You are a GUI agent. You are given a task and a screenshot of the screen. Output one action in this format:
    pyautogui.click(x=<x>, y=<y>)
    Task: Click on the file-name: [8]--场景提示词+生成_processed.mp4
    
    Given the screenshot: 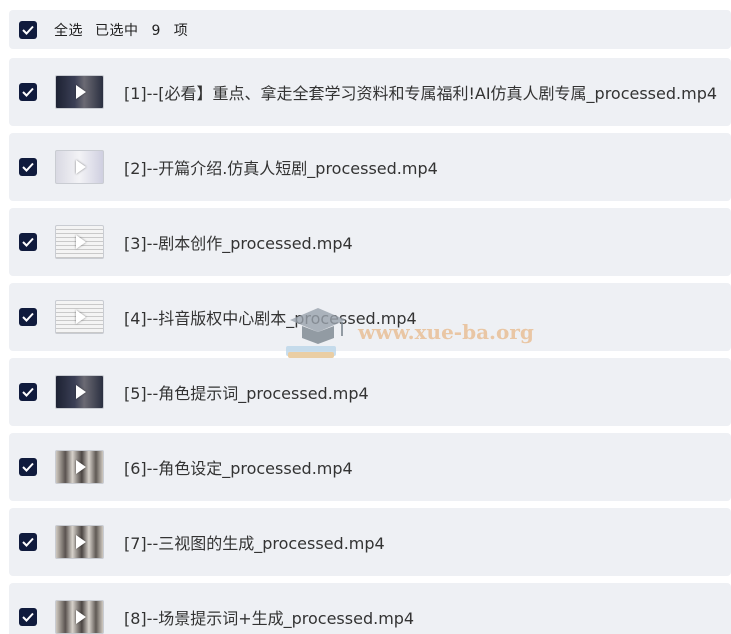 What is the action you would take?
    pyautogui.click(x=269, y=617)
    